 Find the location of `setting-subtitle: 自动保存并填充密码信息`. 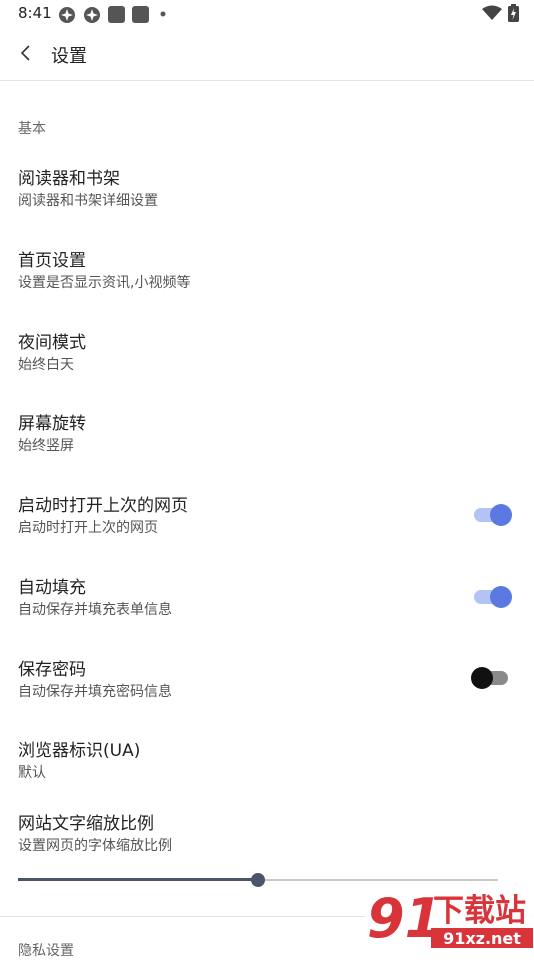

setting-subtitle: 自动保存并填充密码信息 is located at coordinates (95, 692).